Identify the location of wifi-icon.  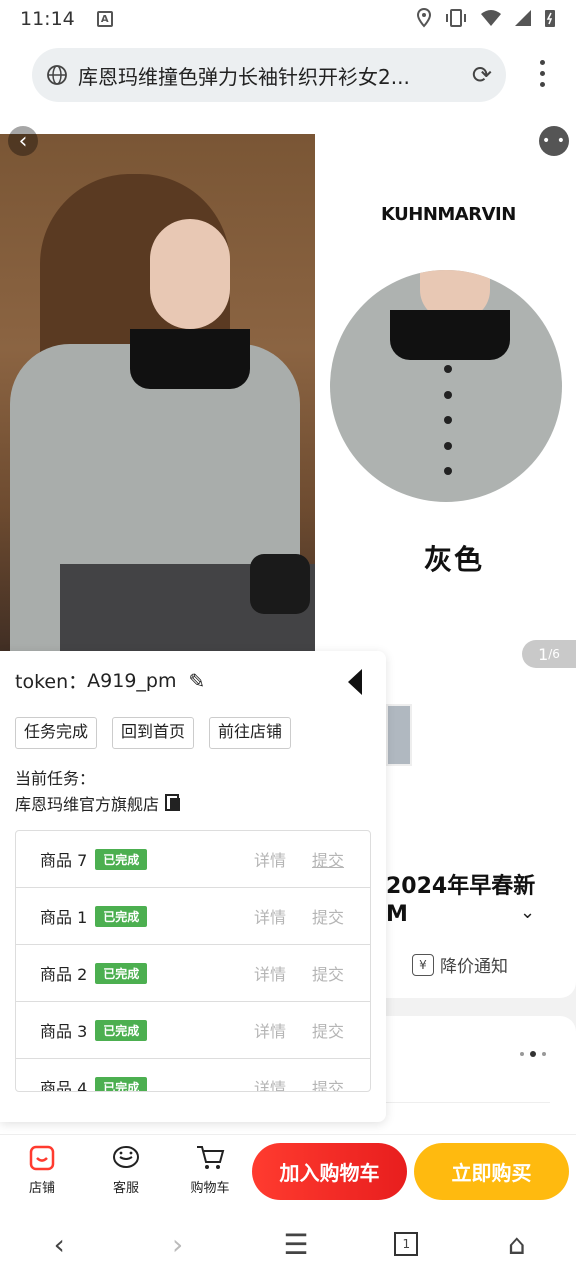
(491, 18).